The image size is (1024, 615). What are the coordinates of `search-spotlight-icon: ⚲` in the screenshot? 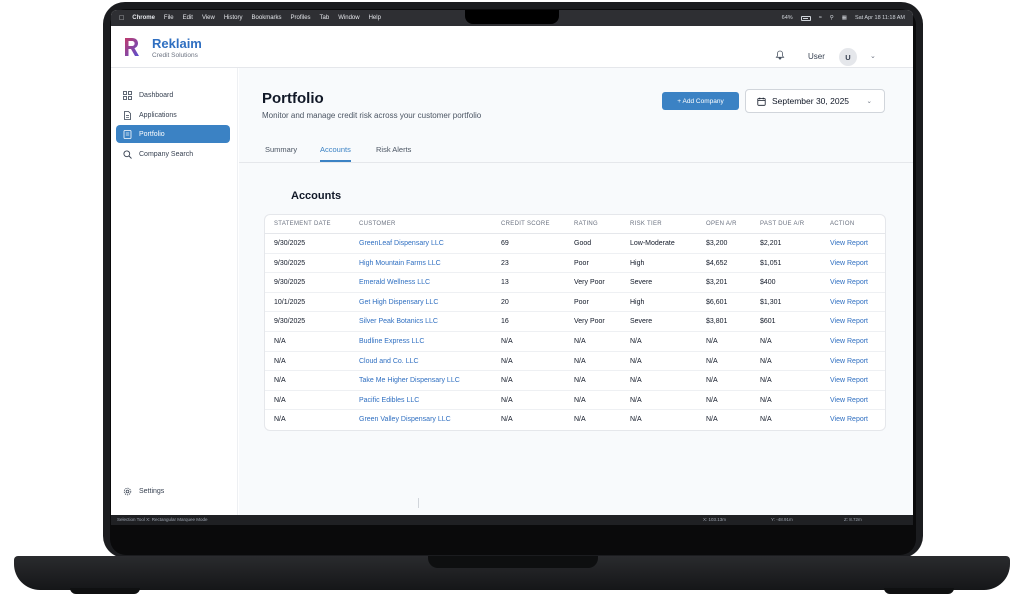 It's located at (832, 18).